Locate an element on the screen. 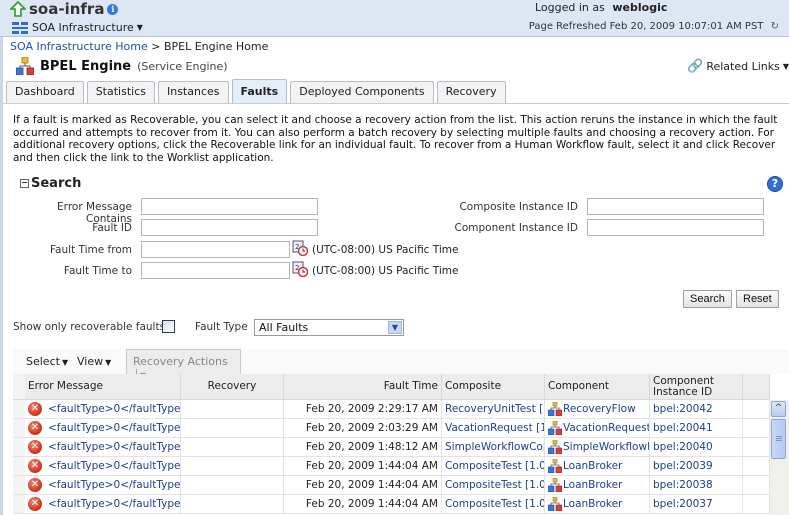 This screenshot has height=515, width=789. composite-link: VacationRequest [1.0] is located at coordinates (493, 428).